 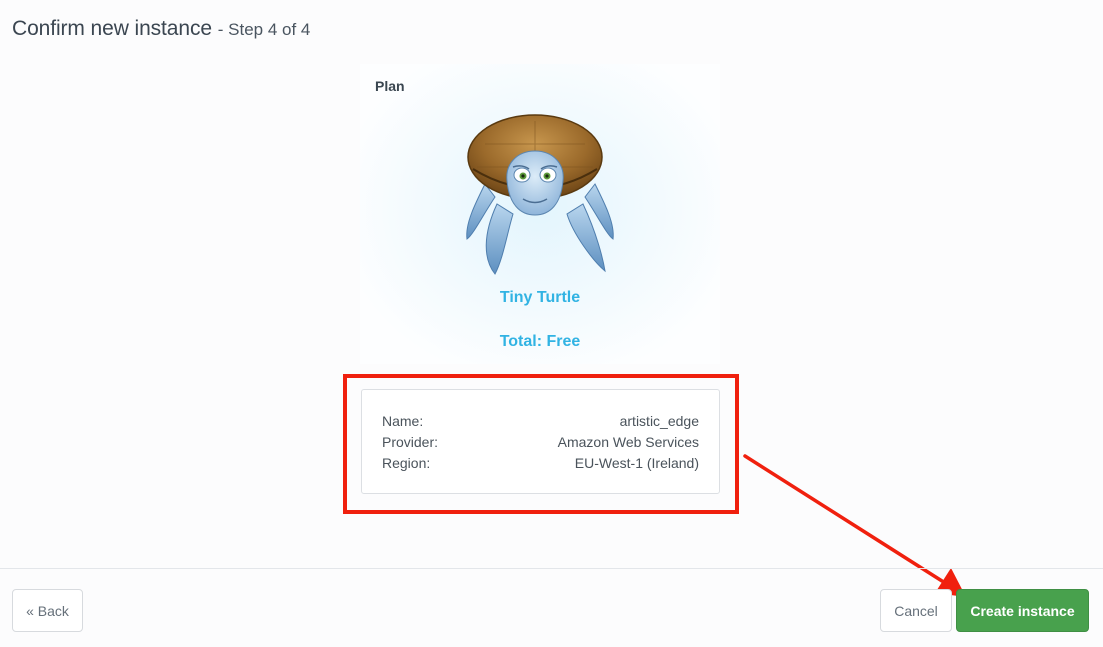 I want to click on detail-label: Name:, so click(x=403, y=421).